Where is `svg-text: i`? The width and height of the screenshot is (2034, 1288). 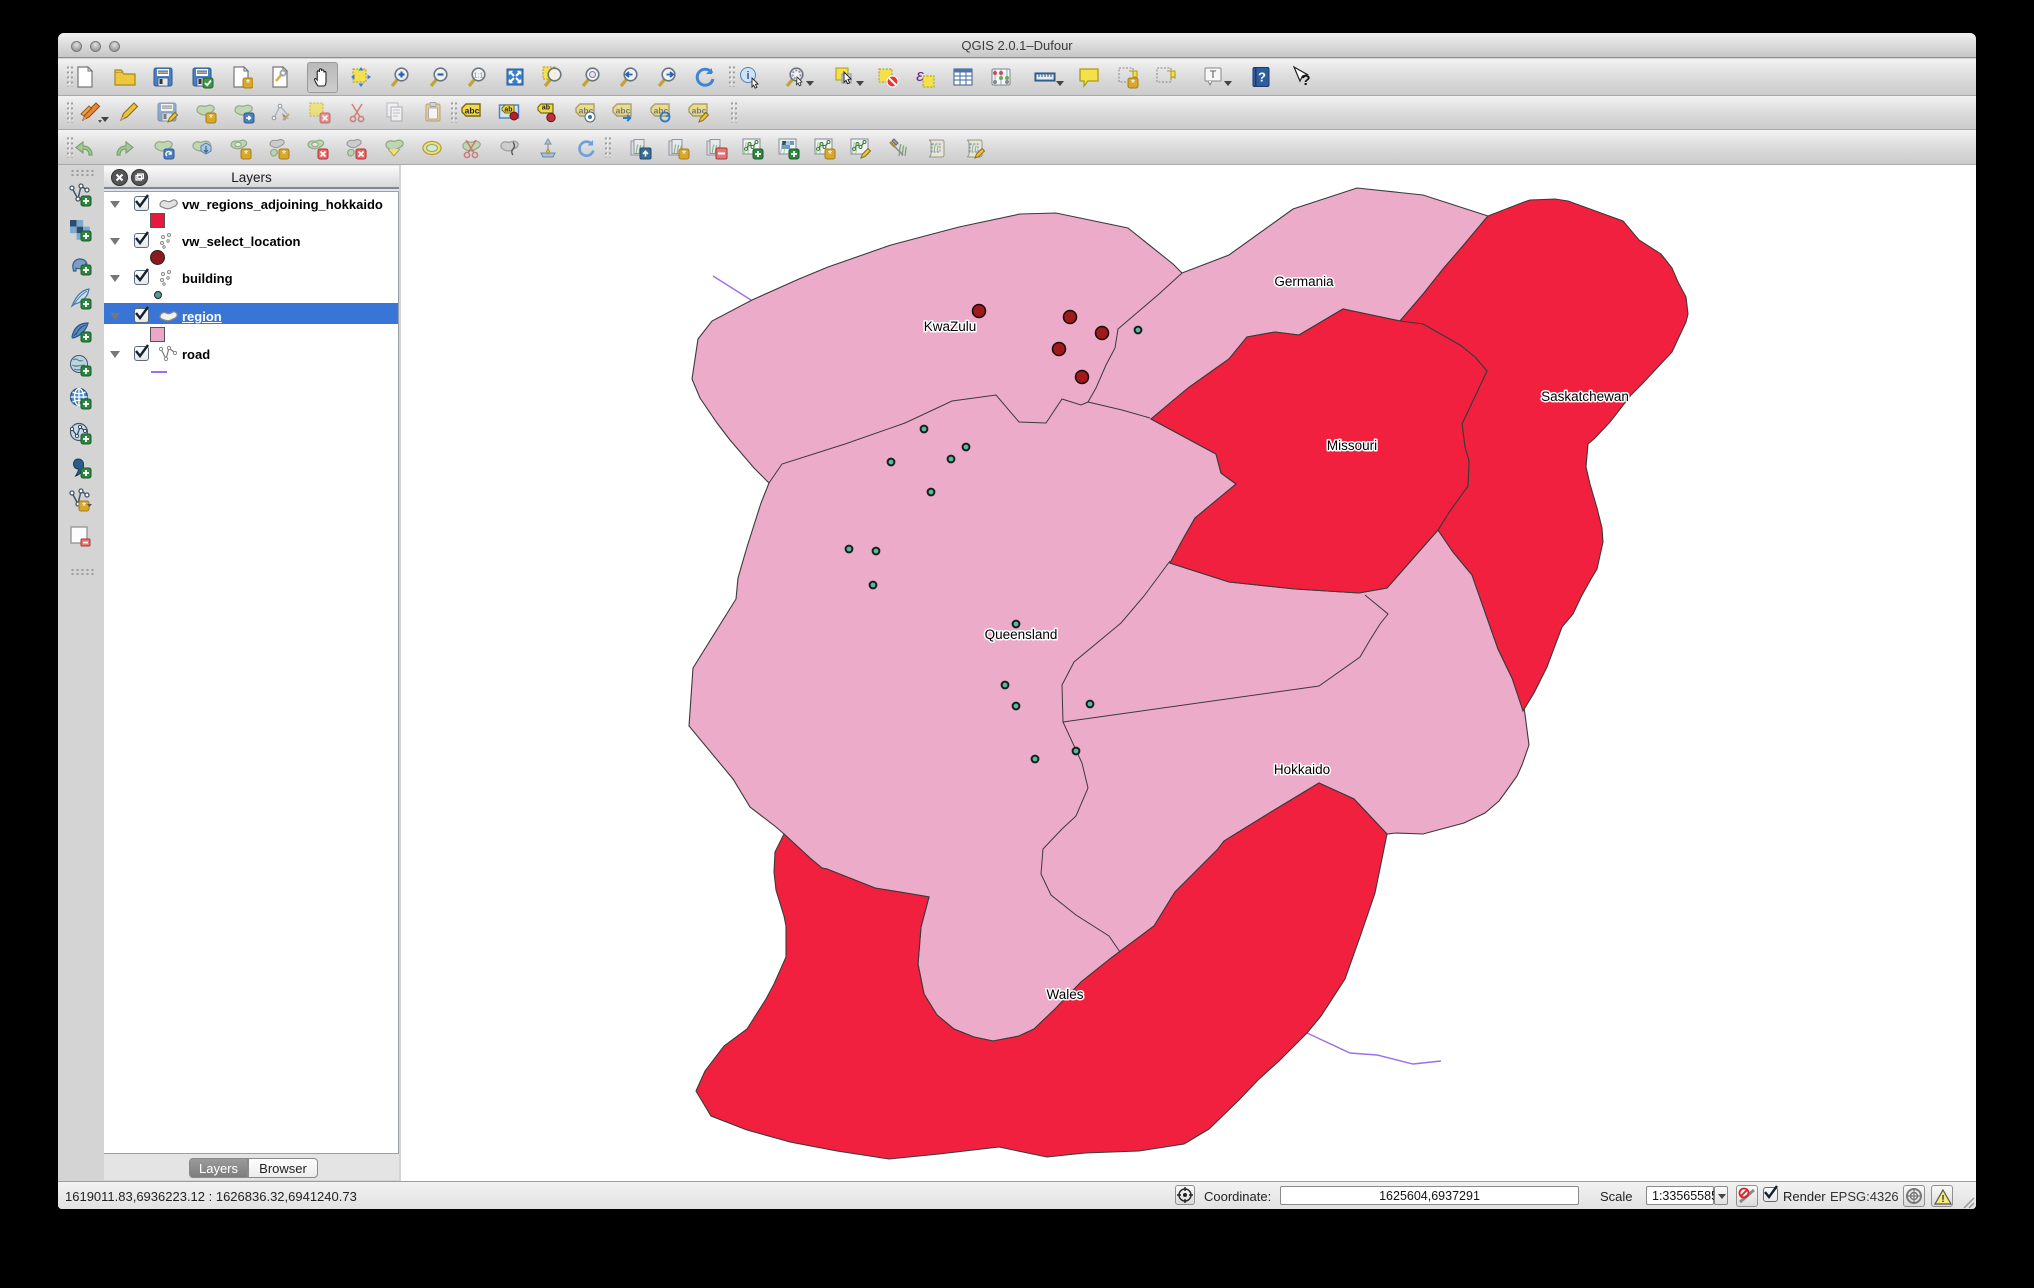 svg-text: i is located at coordinates (747, 76).